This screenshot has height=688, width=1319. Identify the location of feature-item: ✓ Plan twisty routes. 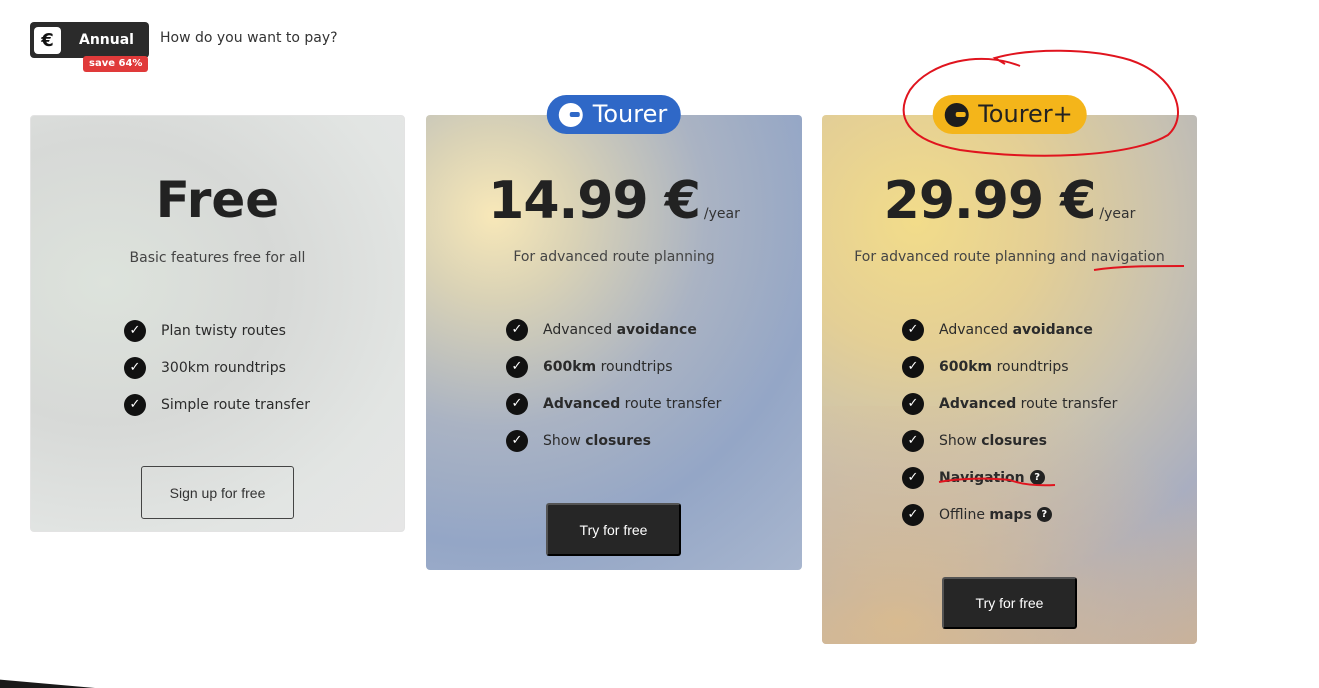
(217, 330).